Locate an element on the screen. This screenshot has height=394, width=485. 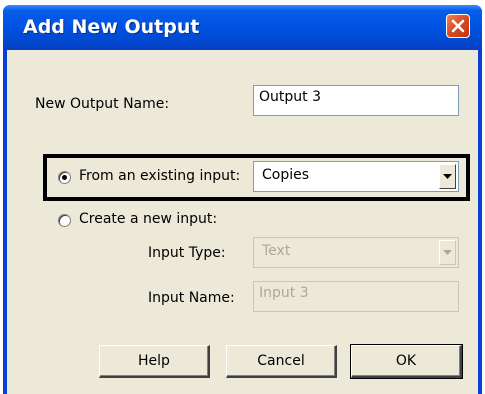
radio-selected-dot is located at coordinates (64, 177).